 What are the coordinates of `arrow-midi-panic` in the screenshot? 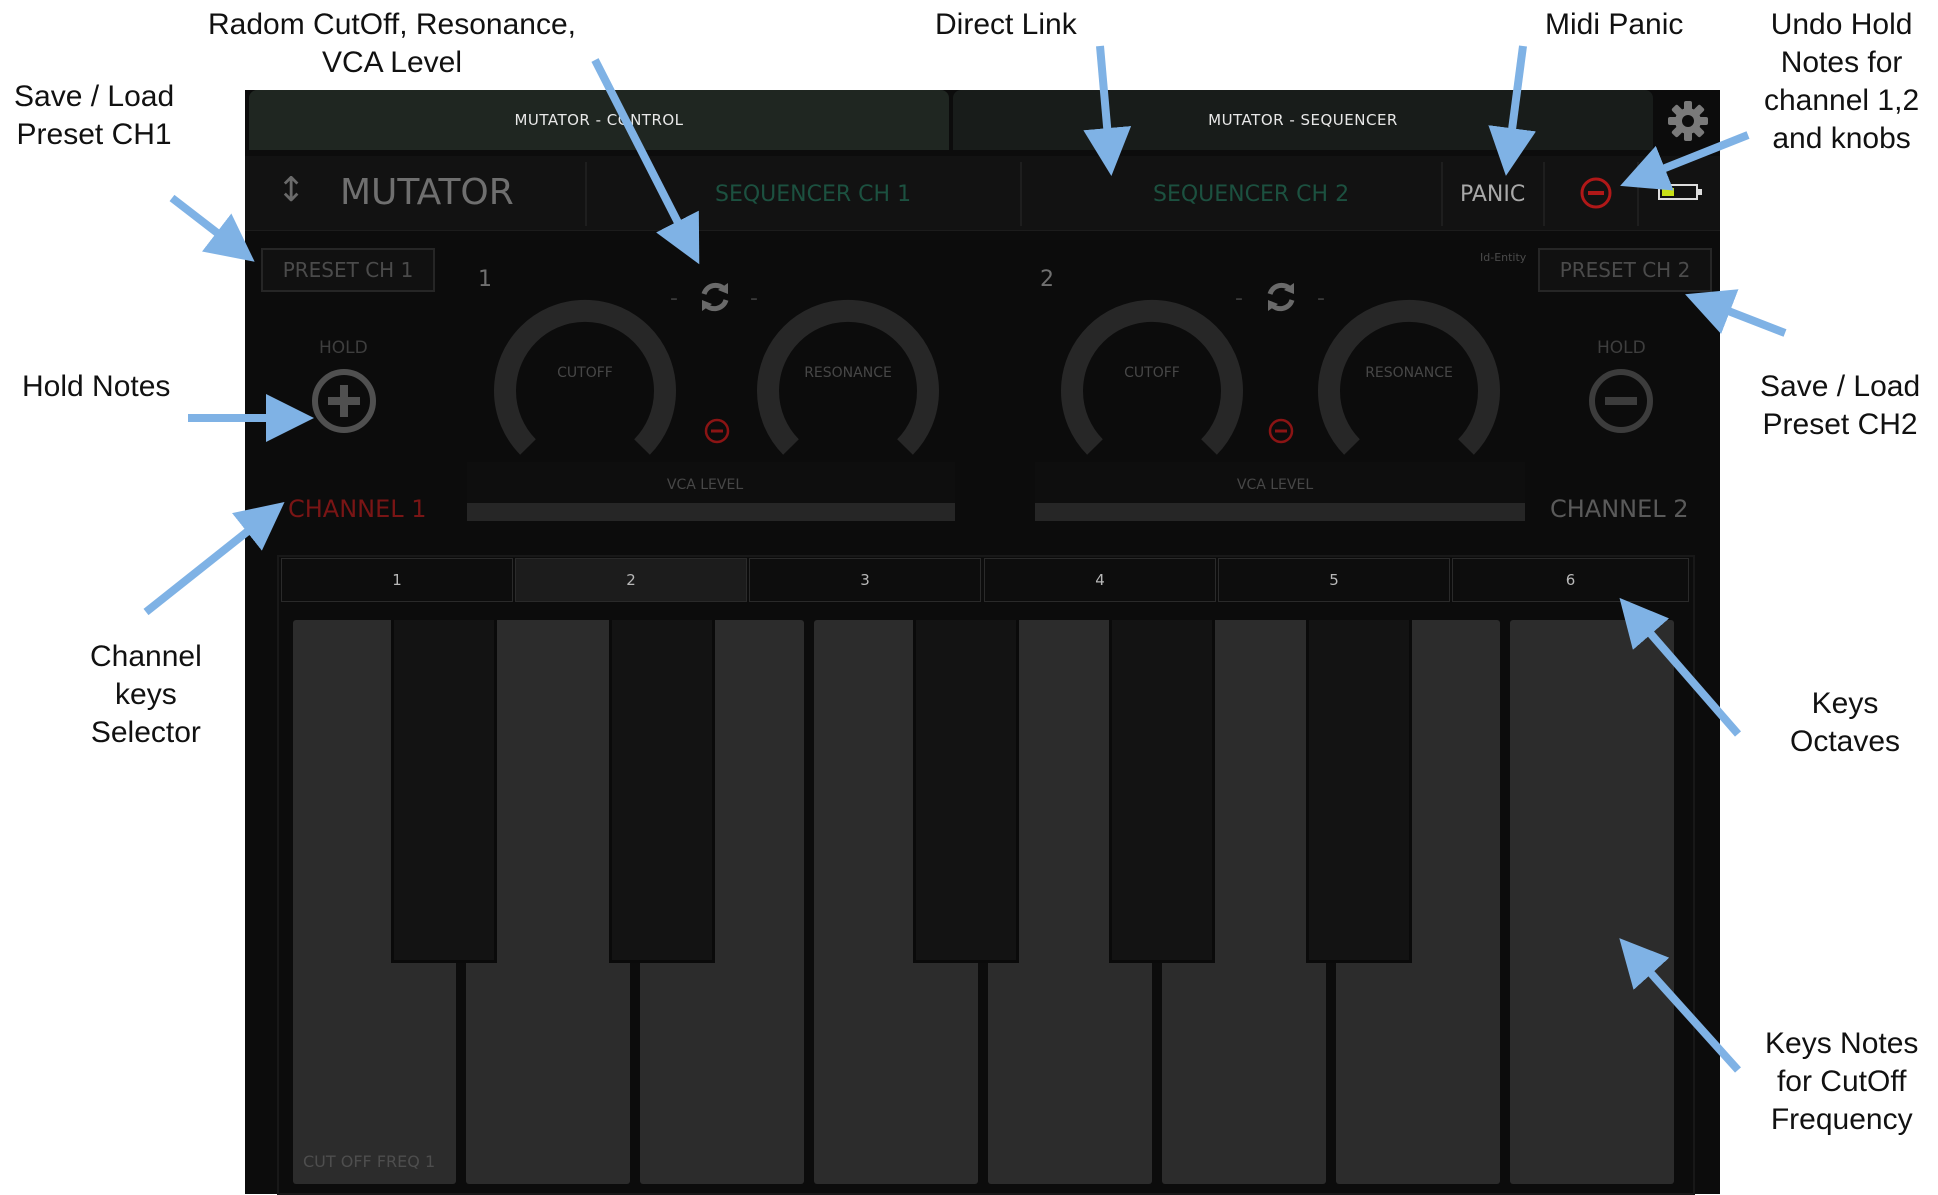 It's located at (1512, 110).